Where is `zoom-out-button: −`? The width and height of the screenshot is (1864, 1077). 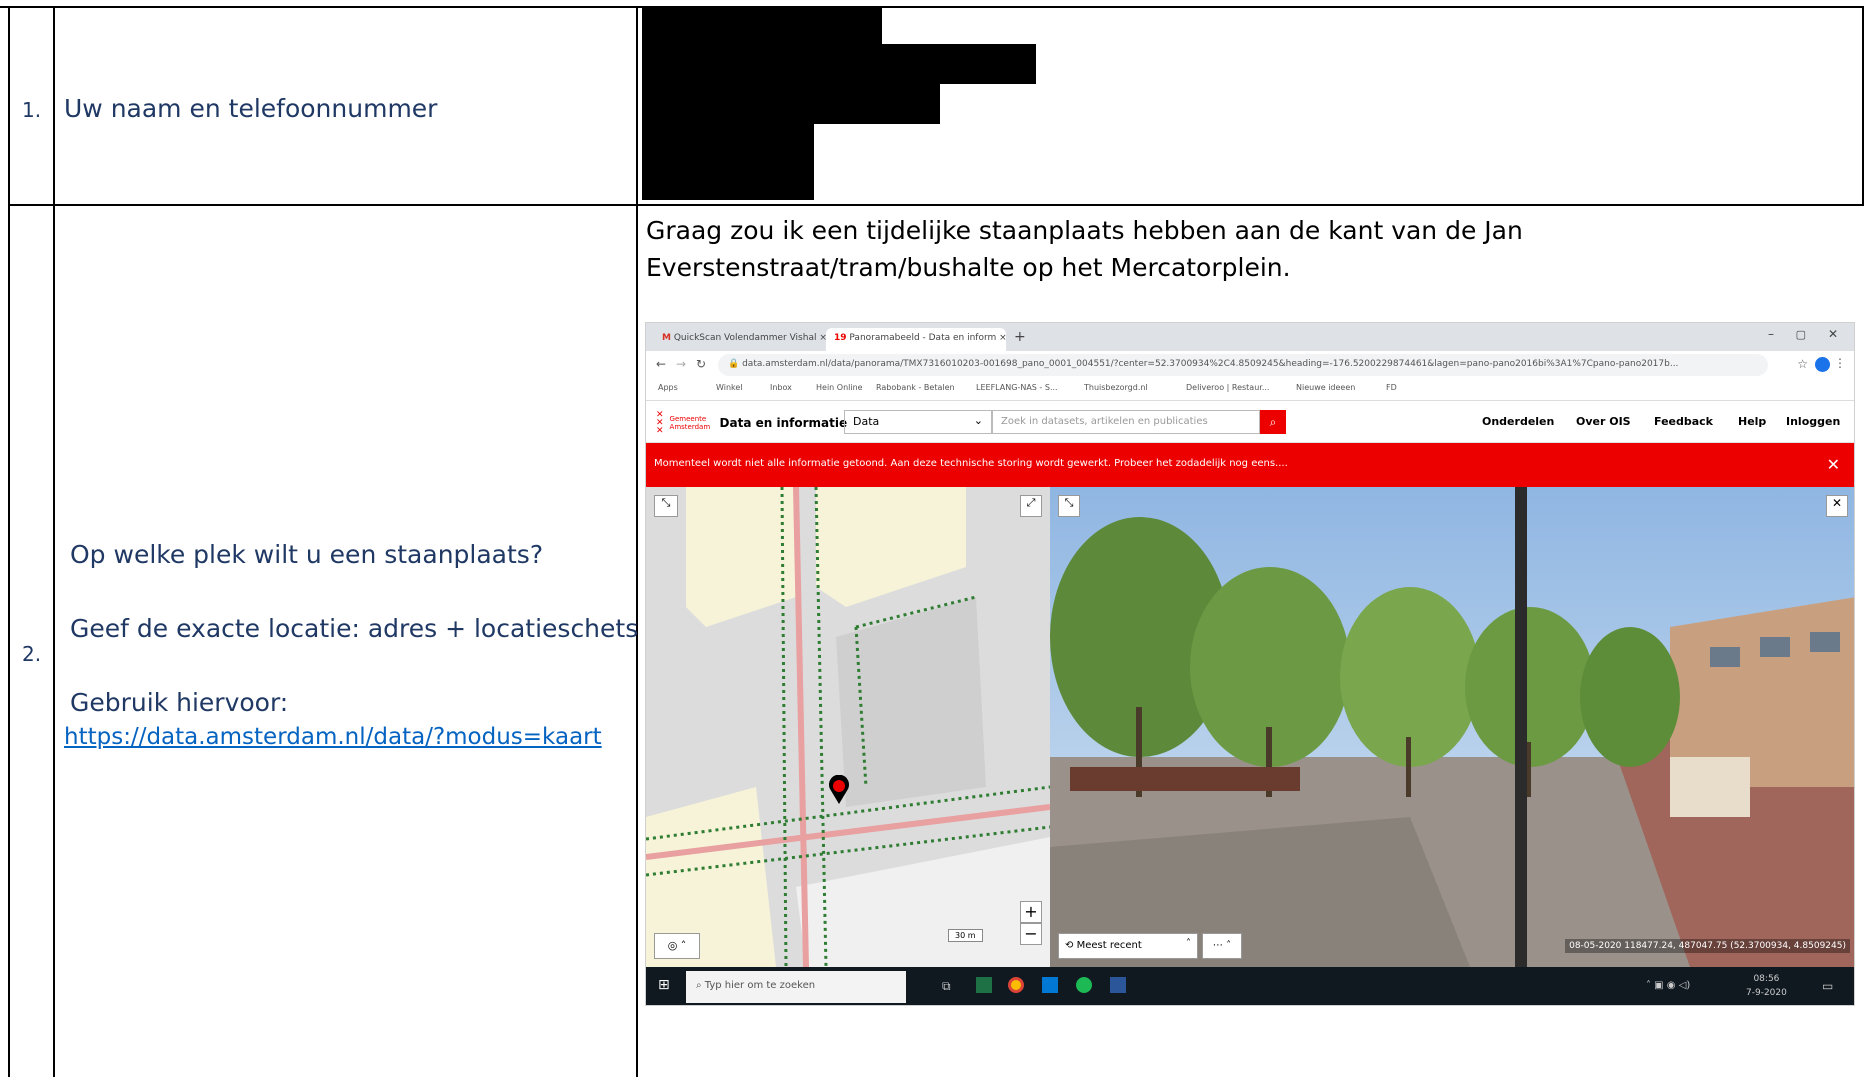
zoom-out-button: − is located at coordinates (1031, 934).